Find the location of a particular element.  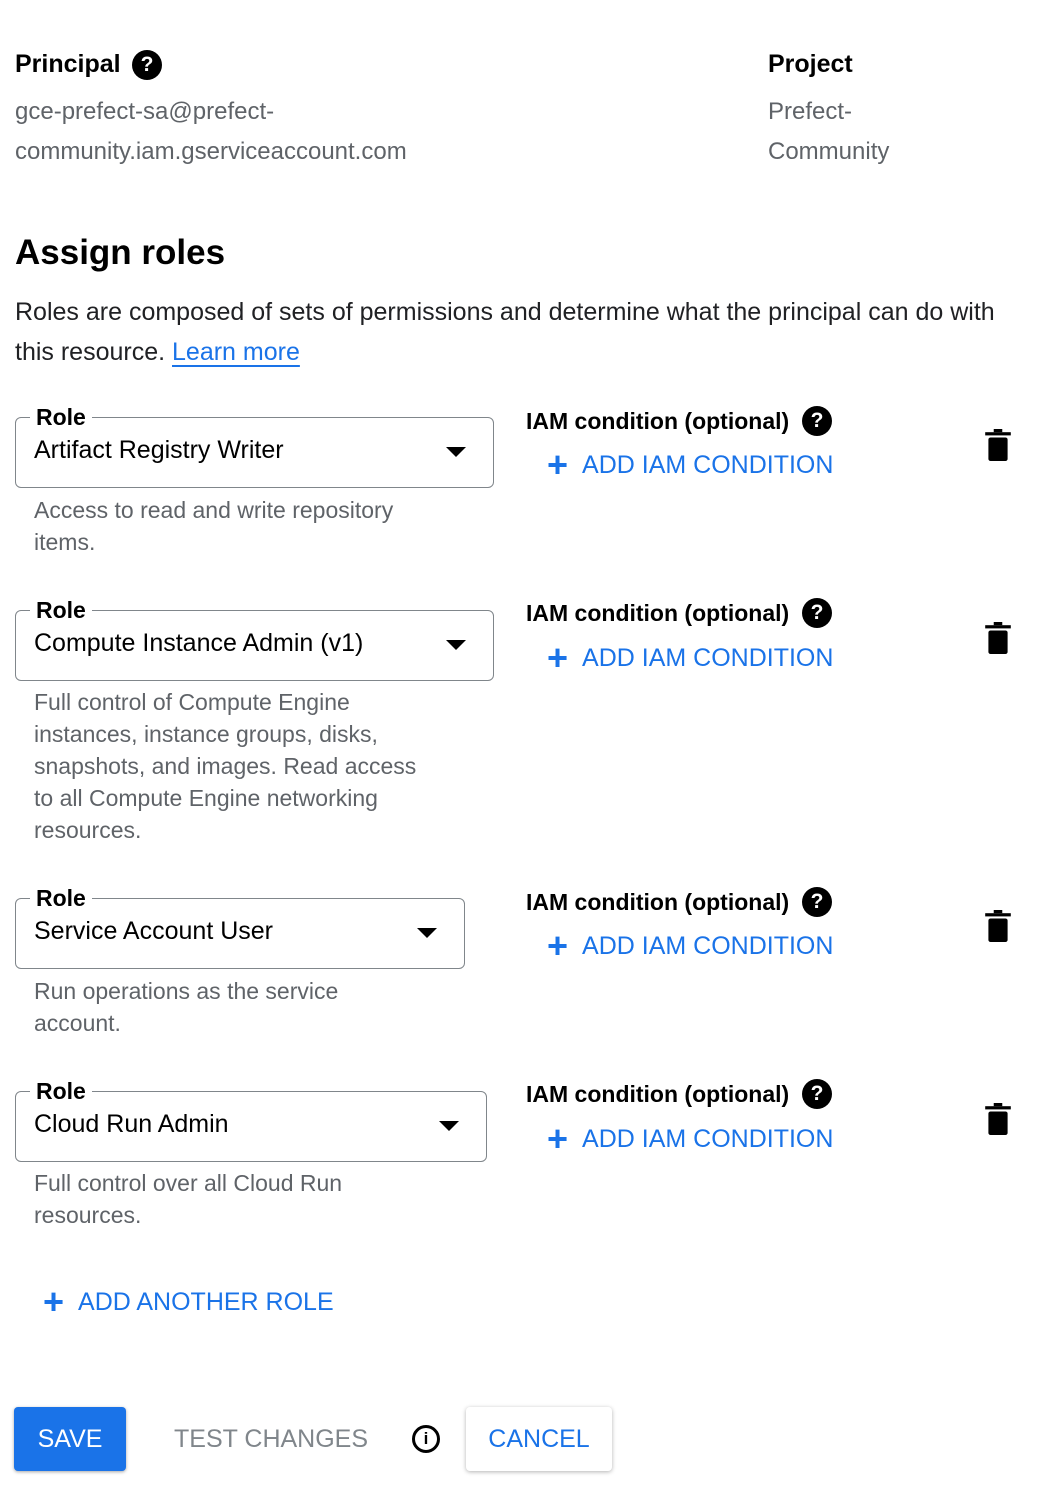

principal-value-line1: gce-prefect-sa@prefect- is located at coordinates (145, 111).